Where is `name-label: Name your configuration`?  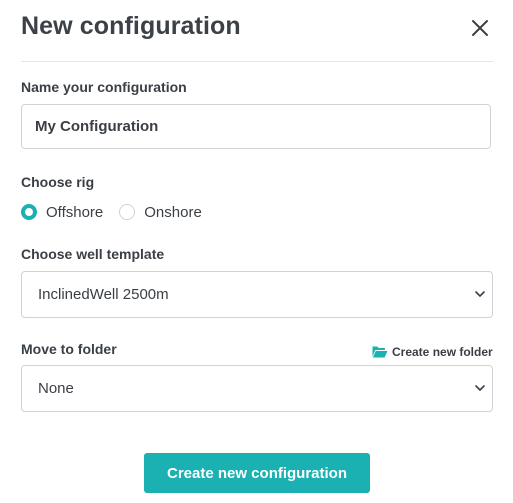
name-label: Name your configuration is located at coordinates (104, 87).